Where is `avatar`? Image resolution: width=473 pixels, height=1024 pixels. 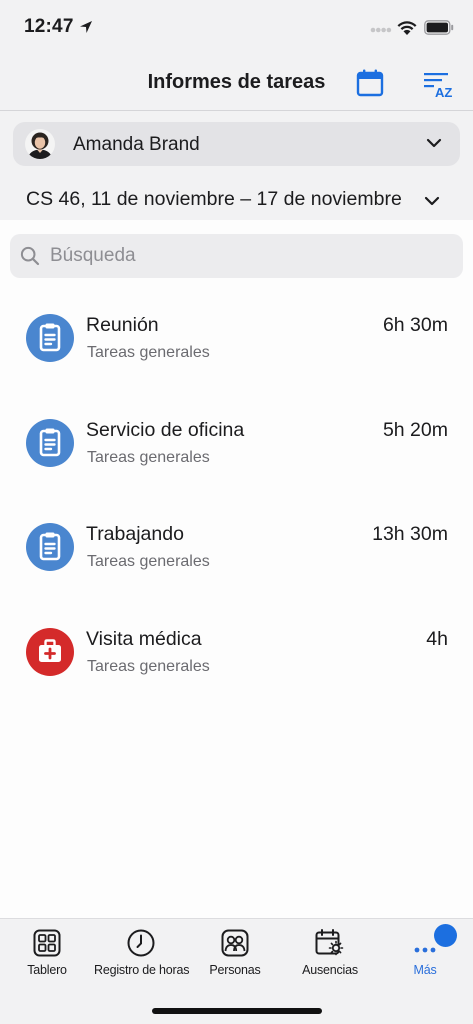
avatar is located at coordinates (40, 144).